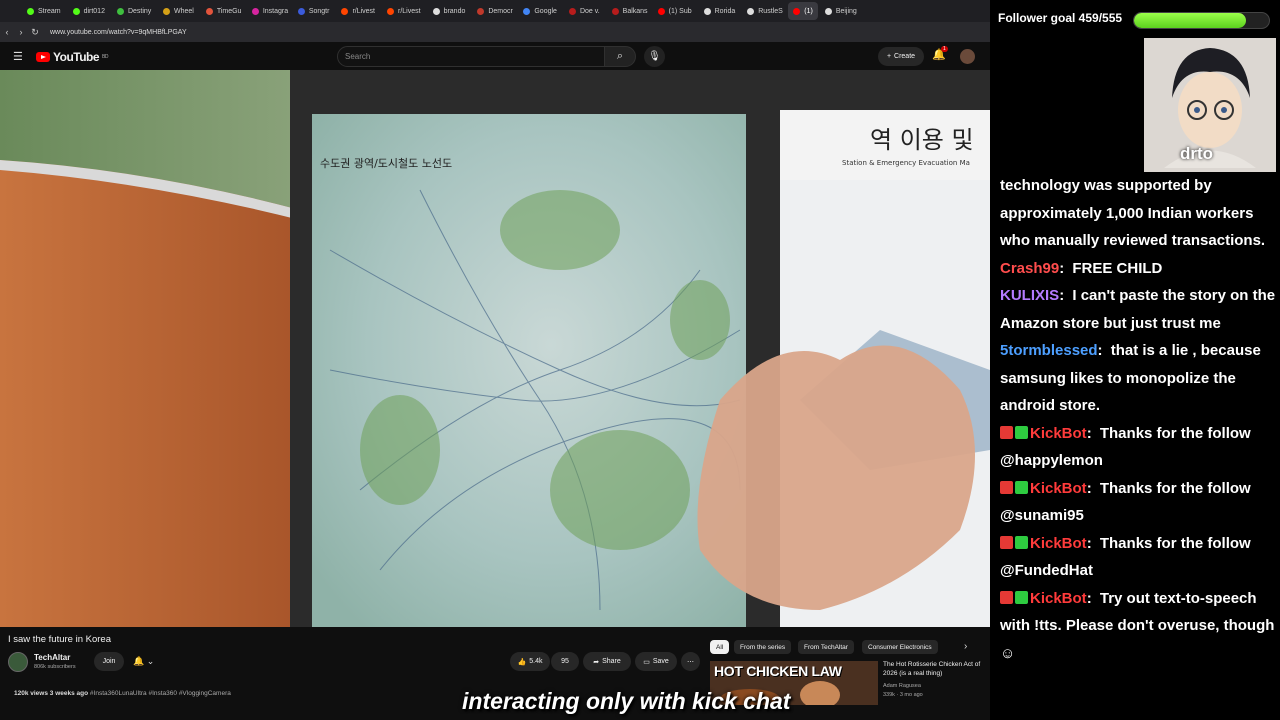  I want to click on browser-tab: Rorida, so click(720, 11).